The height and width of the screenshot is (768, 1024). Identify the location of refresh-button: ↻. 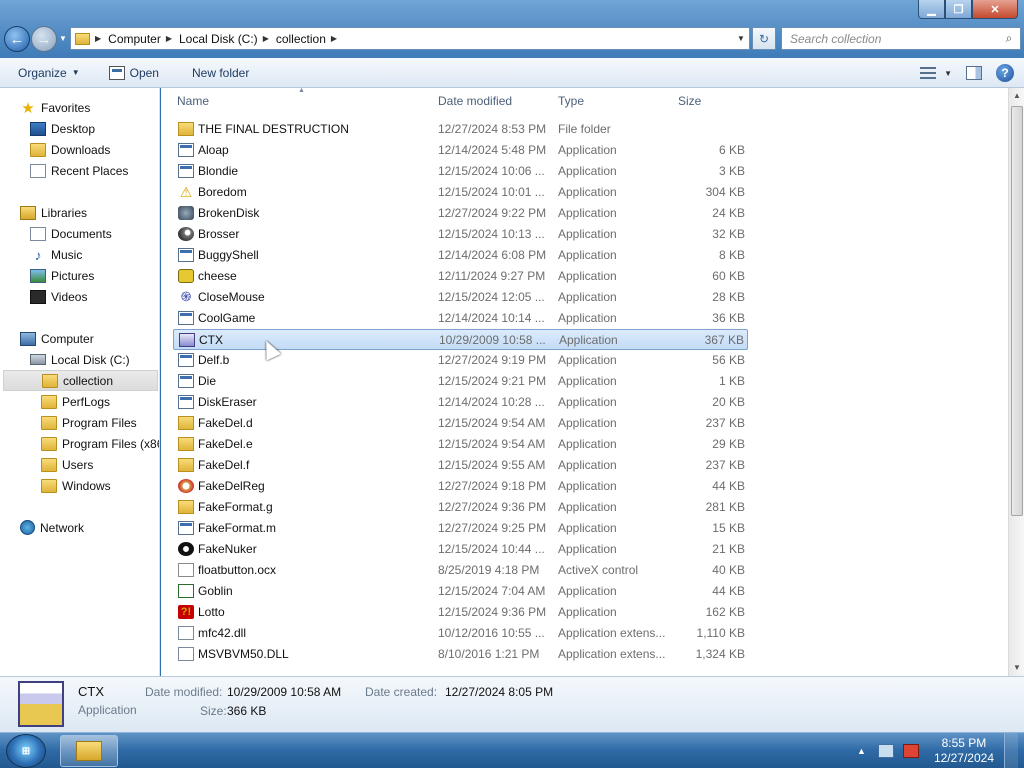
(764, 38).